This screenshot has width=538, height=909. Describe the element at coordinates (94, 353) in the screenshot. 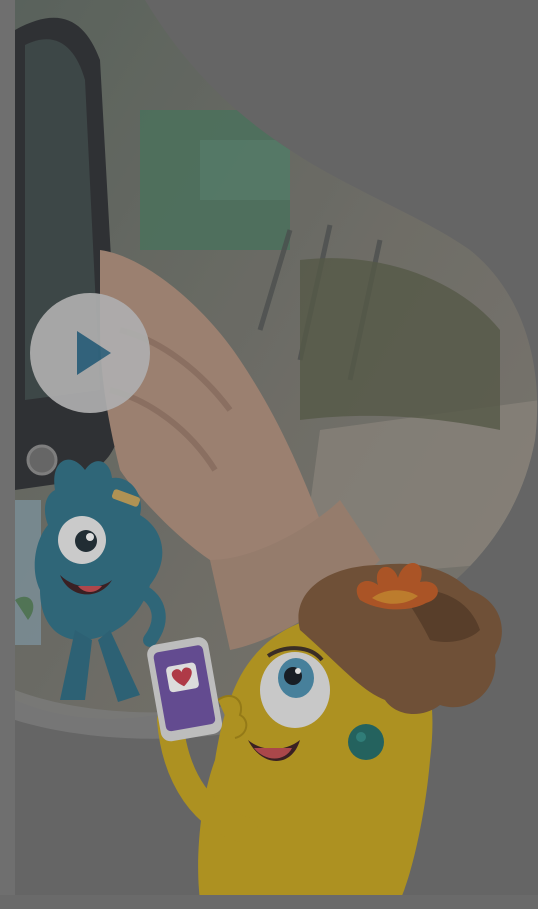

I see `play-icon` at that location.